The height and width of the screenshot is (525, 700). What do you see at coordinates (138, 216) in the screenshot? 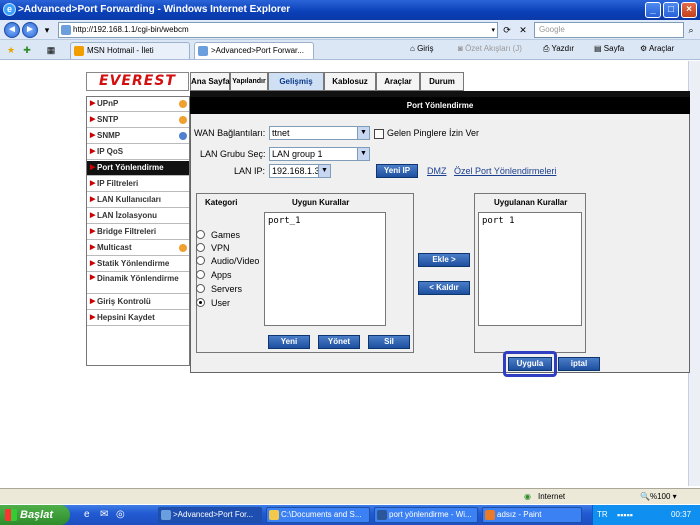
I see `sidemenu-item-lan-isolation: ▶ LAN İzolasyonu` at bounding box center [138, 216].